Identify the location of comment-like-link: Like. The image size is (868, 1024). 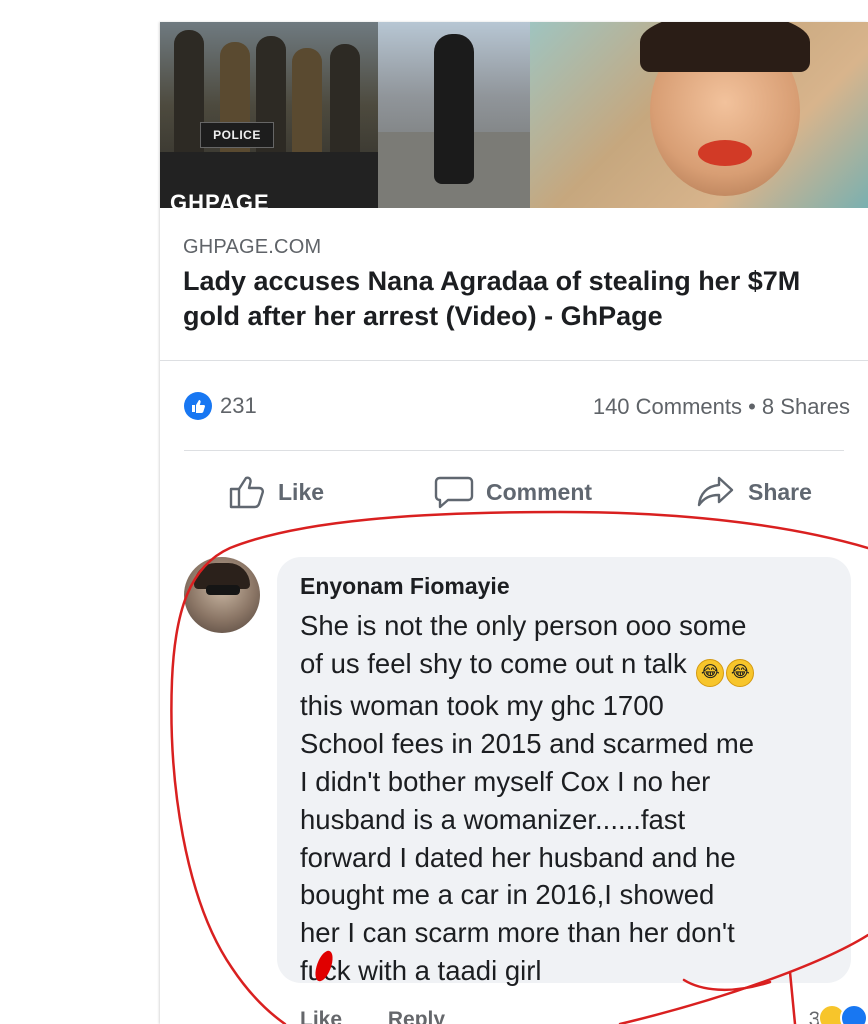
(321, 1016).